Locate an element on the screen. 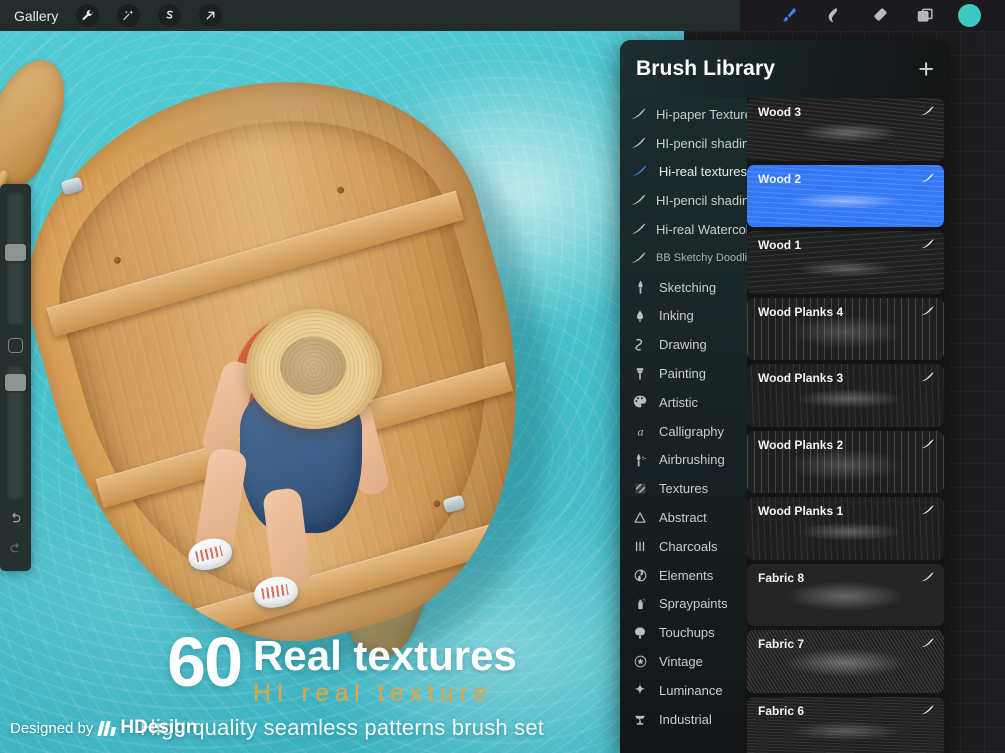  brush-category-label: Airbrushing is located at coordinates (692, 460).